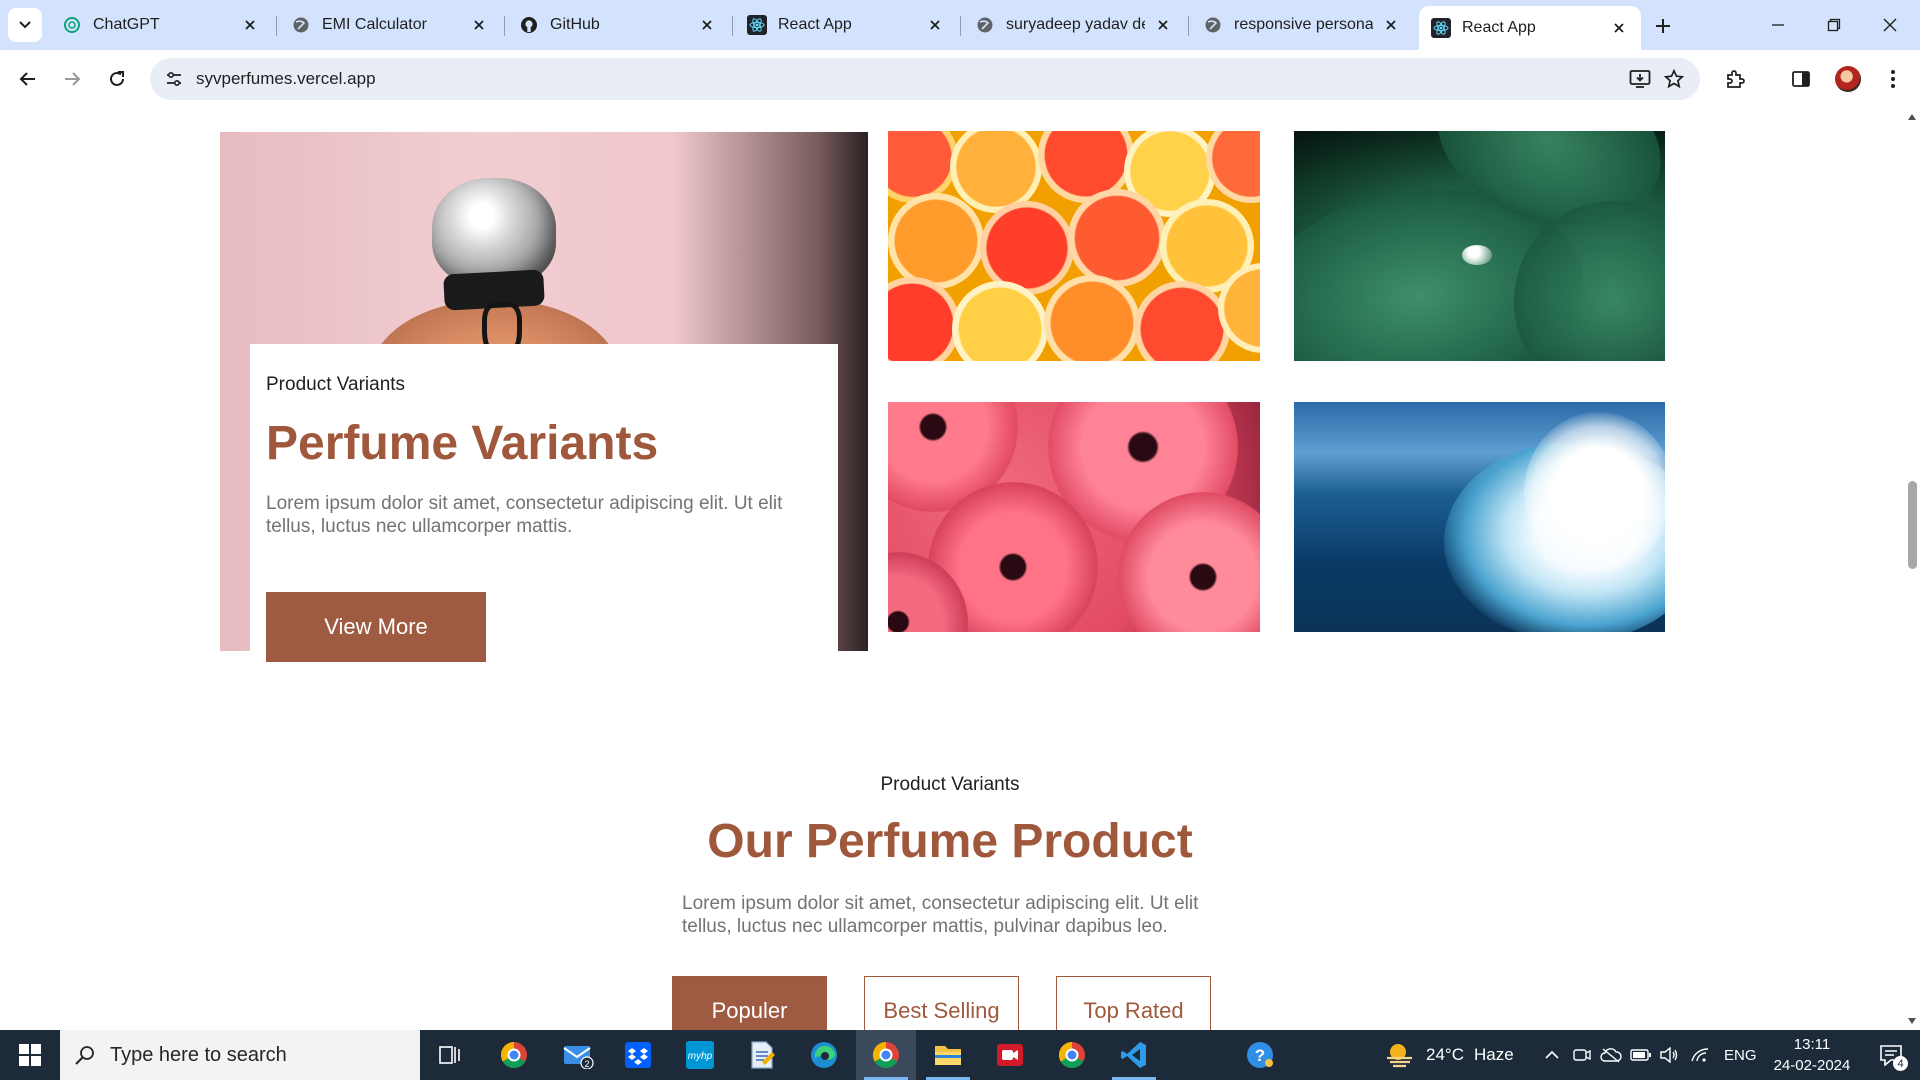  Describe the element at coordinates (376, 627) in the screenshot. I see `view-more-button: View More` at that location.